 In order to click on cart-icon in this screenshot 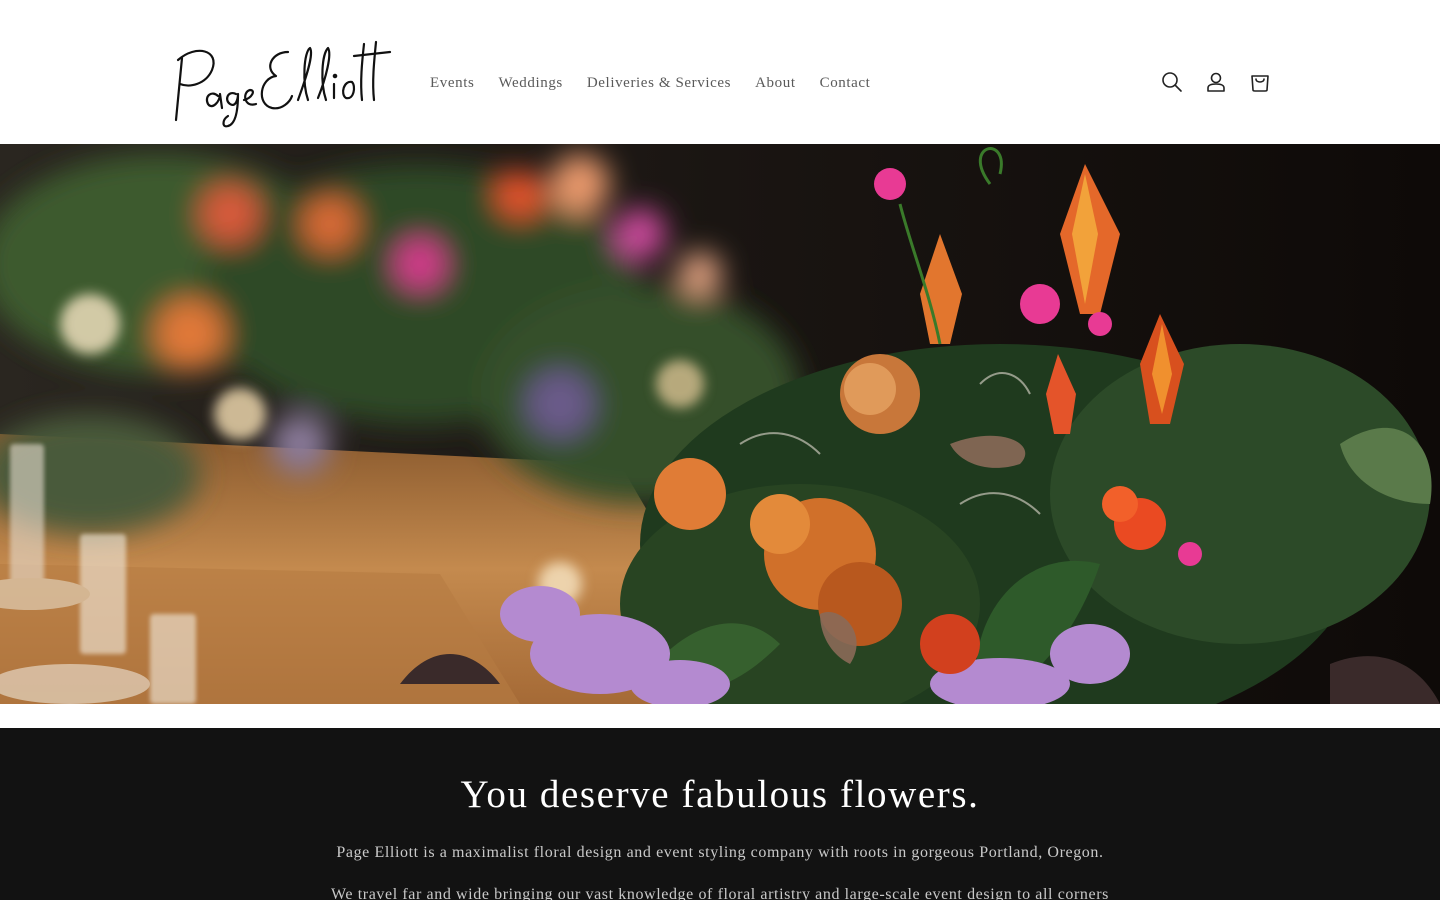, I will do `click(1260, 83)`.